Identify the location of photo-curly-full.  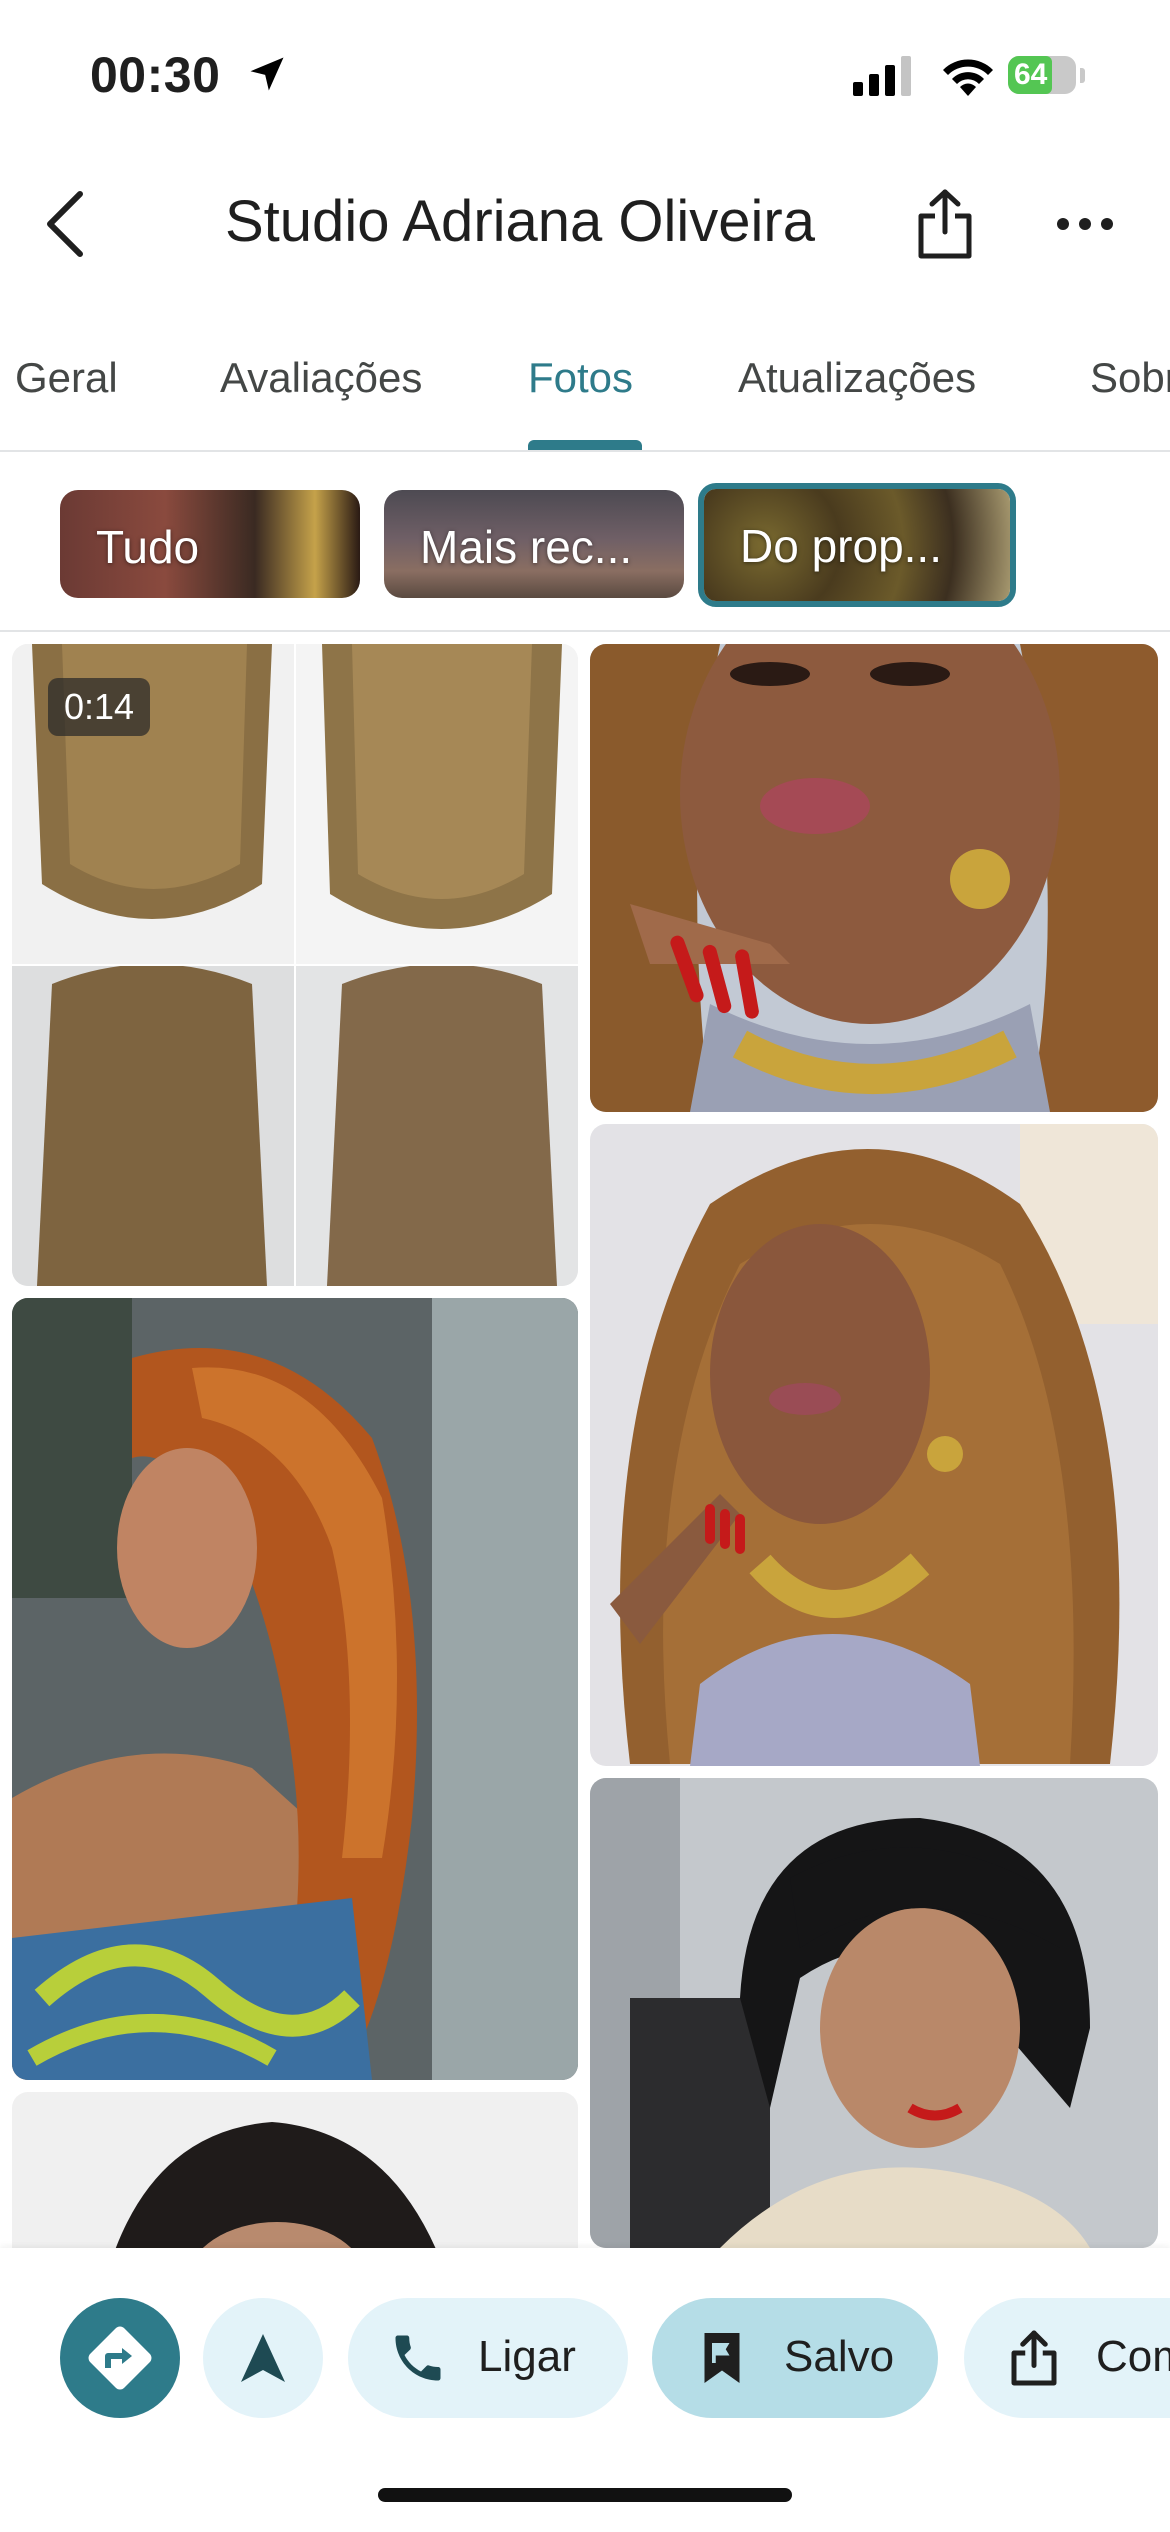
(874, 1445).